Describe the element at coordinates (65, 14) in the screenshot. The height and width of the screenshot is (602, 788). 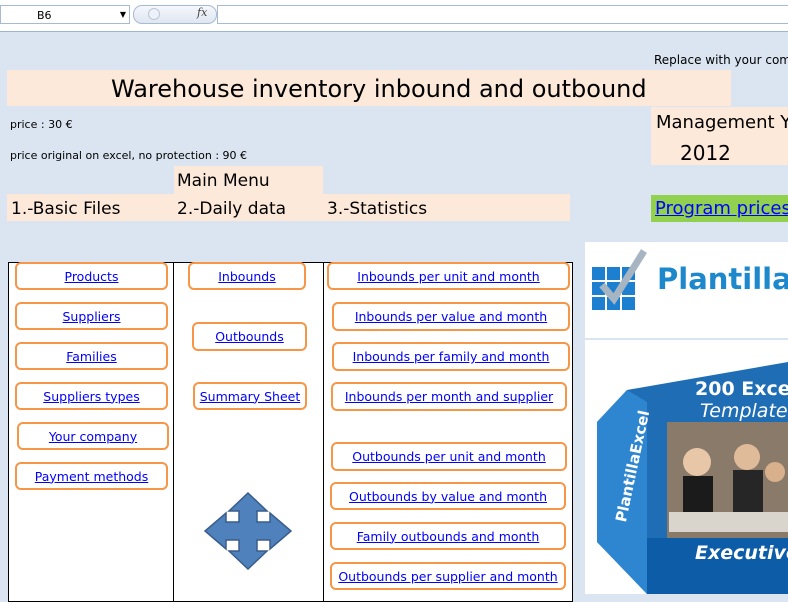
I see `name-box: B6` at that location.